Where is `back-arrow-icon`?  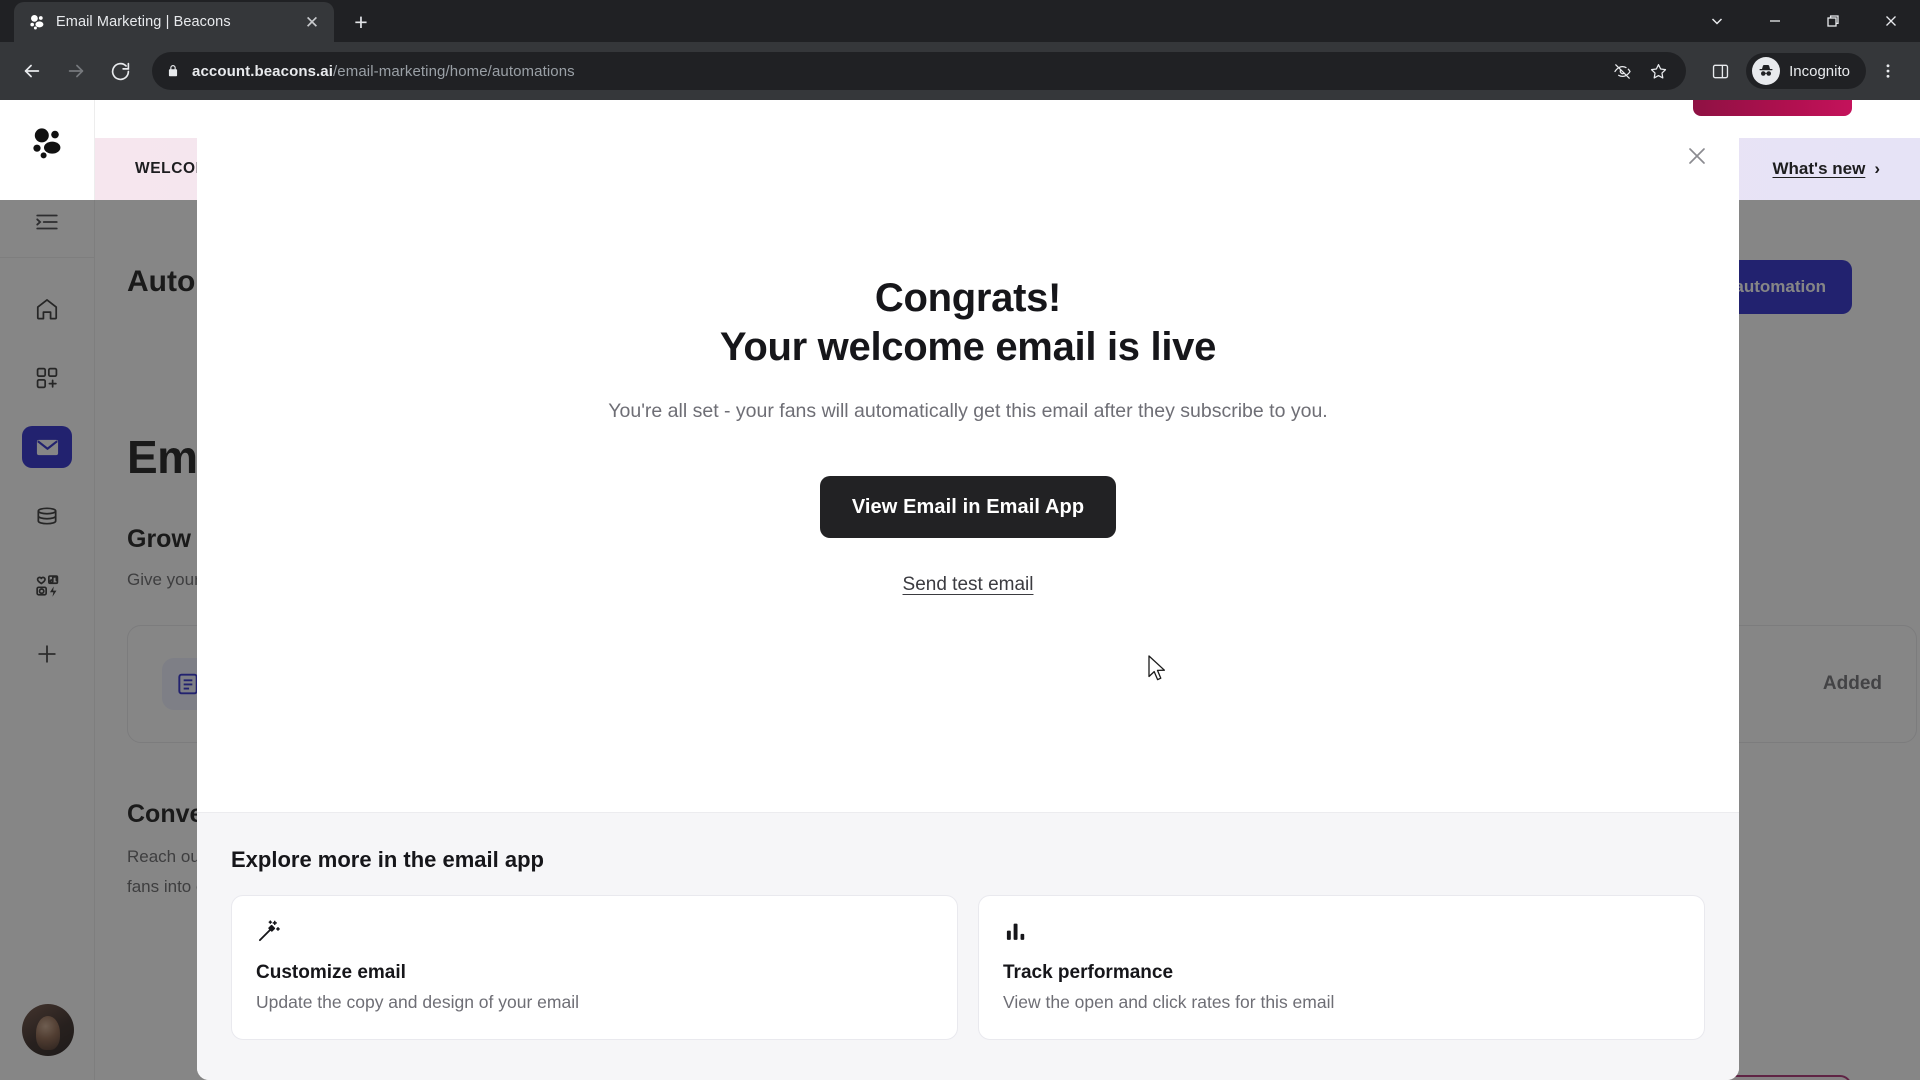 back-arrow-icon is located at coordinates (32, 71).